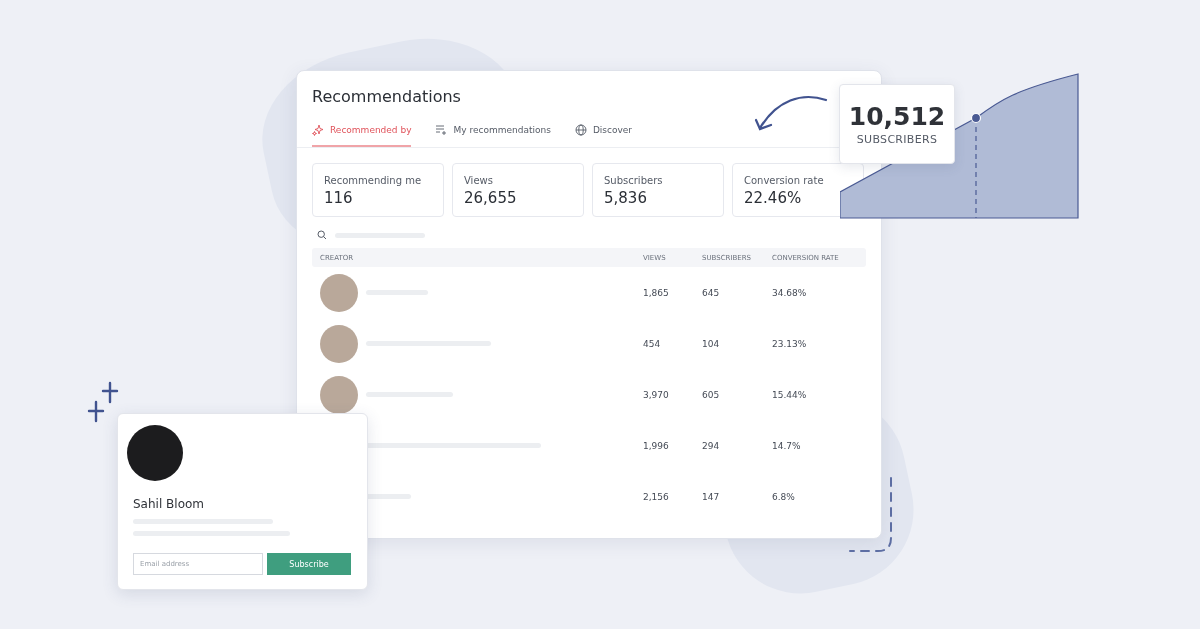  What do you see at coordinates (362, 132) in the screenshot?
I see `tab: Recommended by` at bounding box center [362, 132].